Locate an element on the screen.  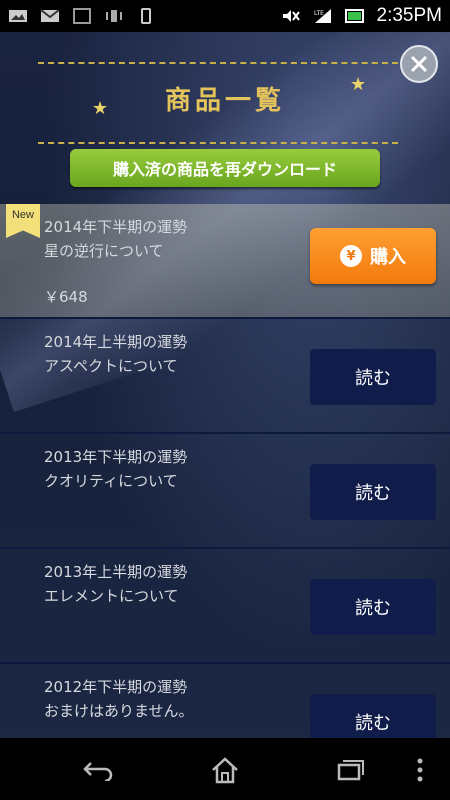
list-item: 2012年下半期の運勢 おまけはありません。 読む is located at coordinates (225, 701).